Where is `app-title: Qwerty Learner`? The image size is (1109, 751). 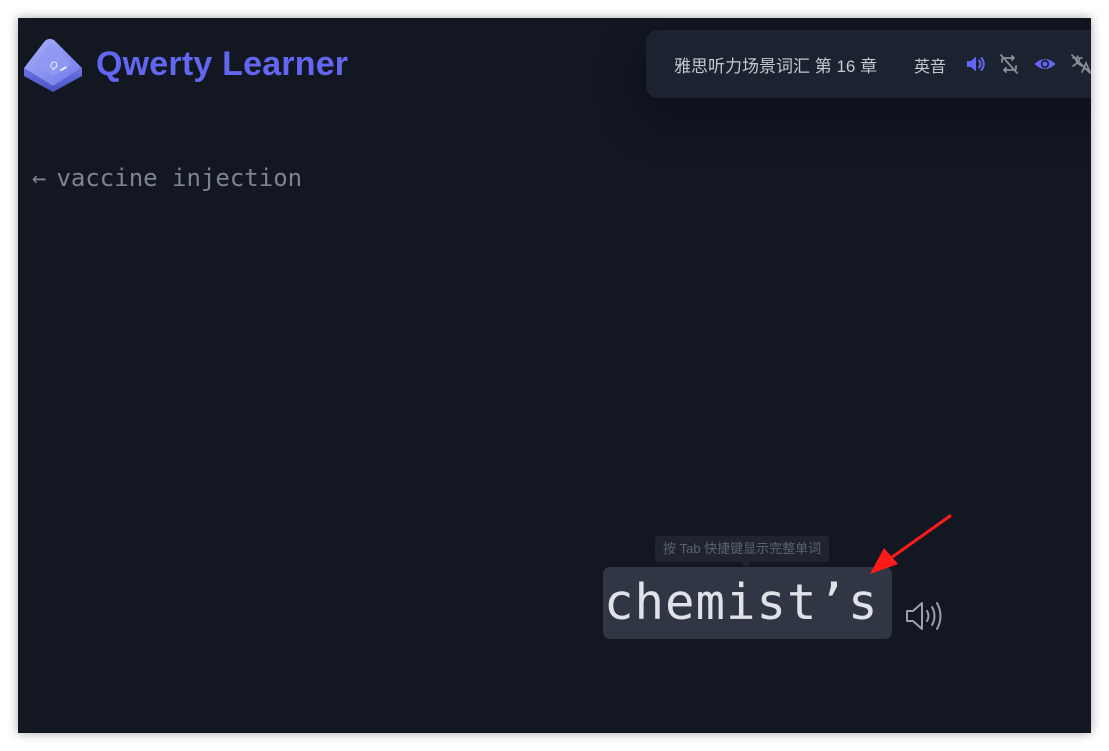 app-title: Qwerty Learner is located at coordinates (222, 64).